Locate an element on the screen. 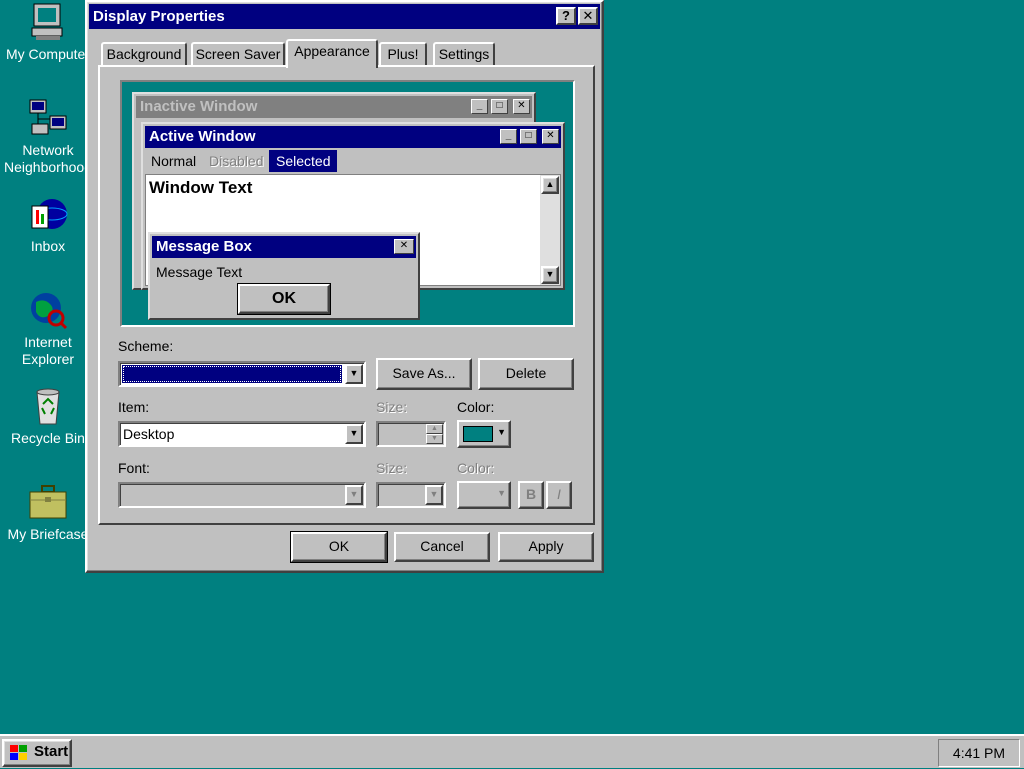  delete-button: Delete is located at coordinates (526, 374).